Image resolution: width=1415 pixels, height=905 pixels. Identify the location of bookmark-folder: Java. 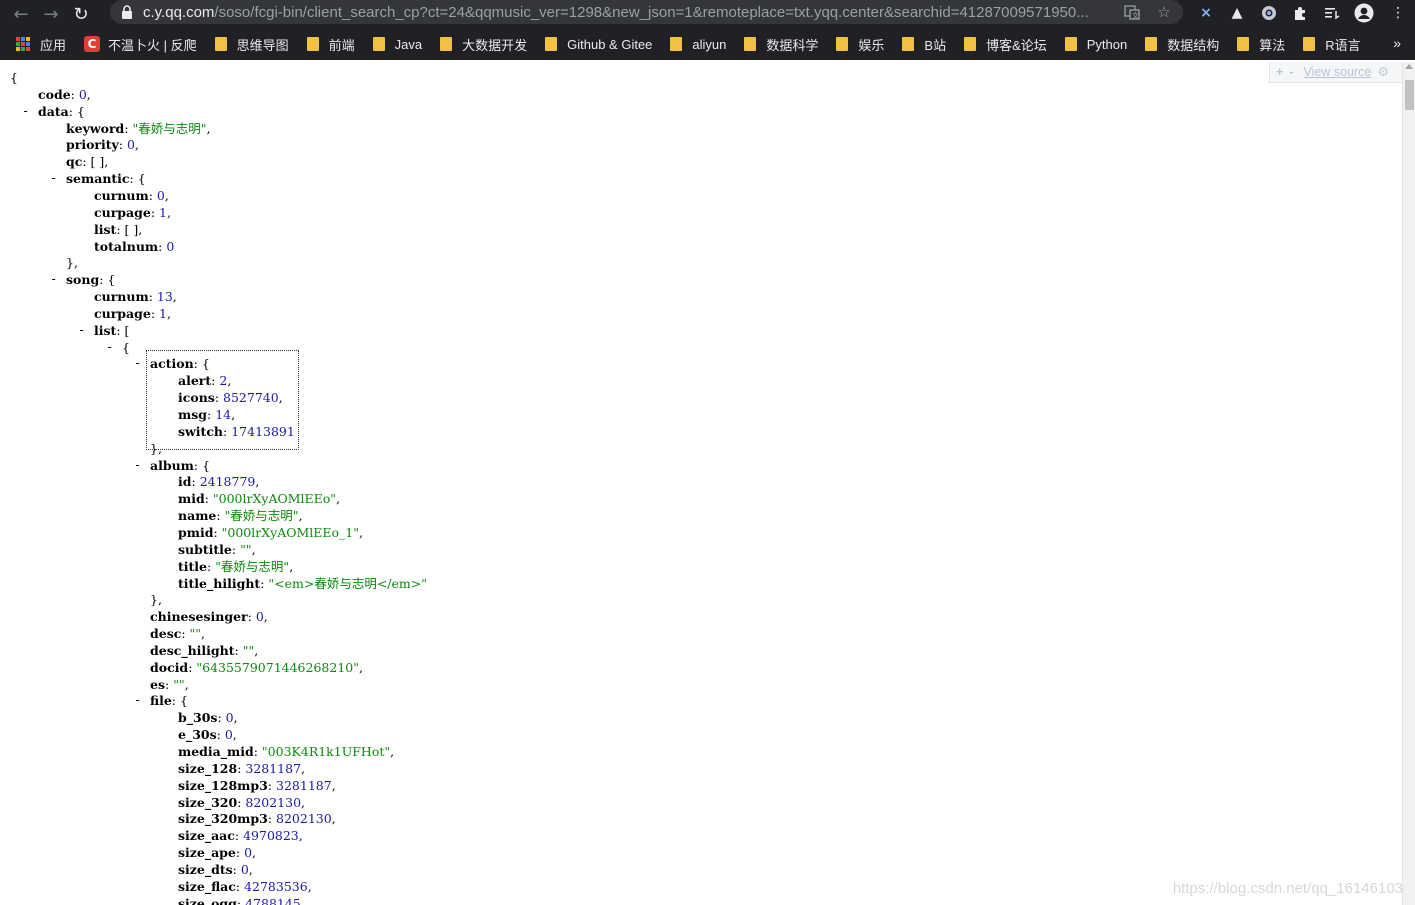
(397, 44).